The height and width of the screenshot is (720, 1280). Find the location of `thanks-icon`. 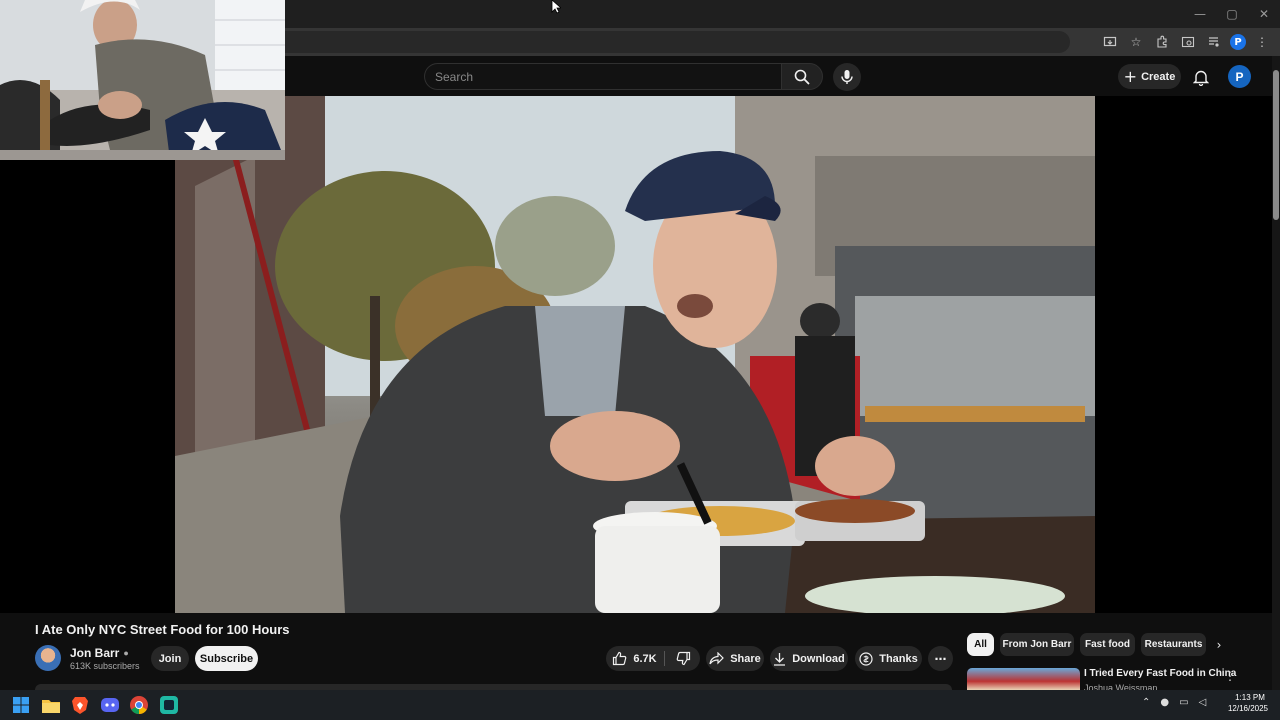

thanks-icon is located at coordinates (866, 658).